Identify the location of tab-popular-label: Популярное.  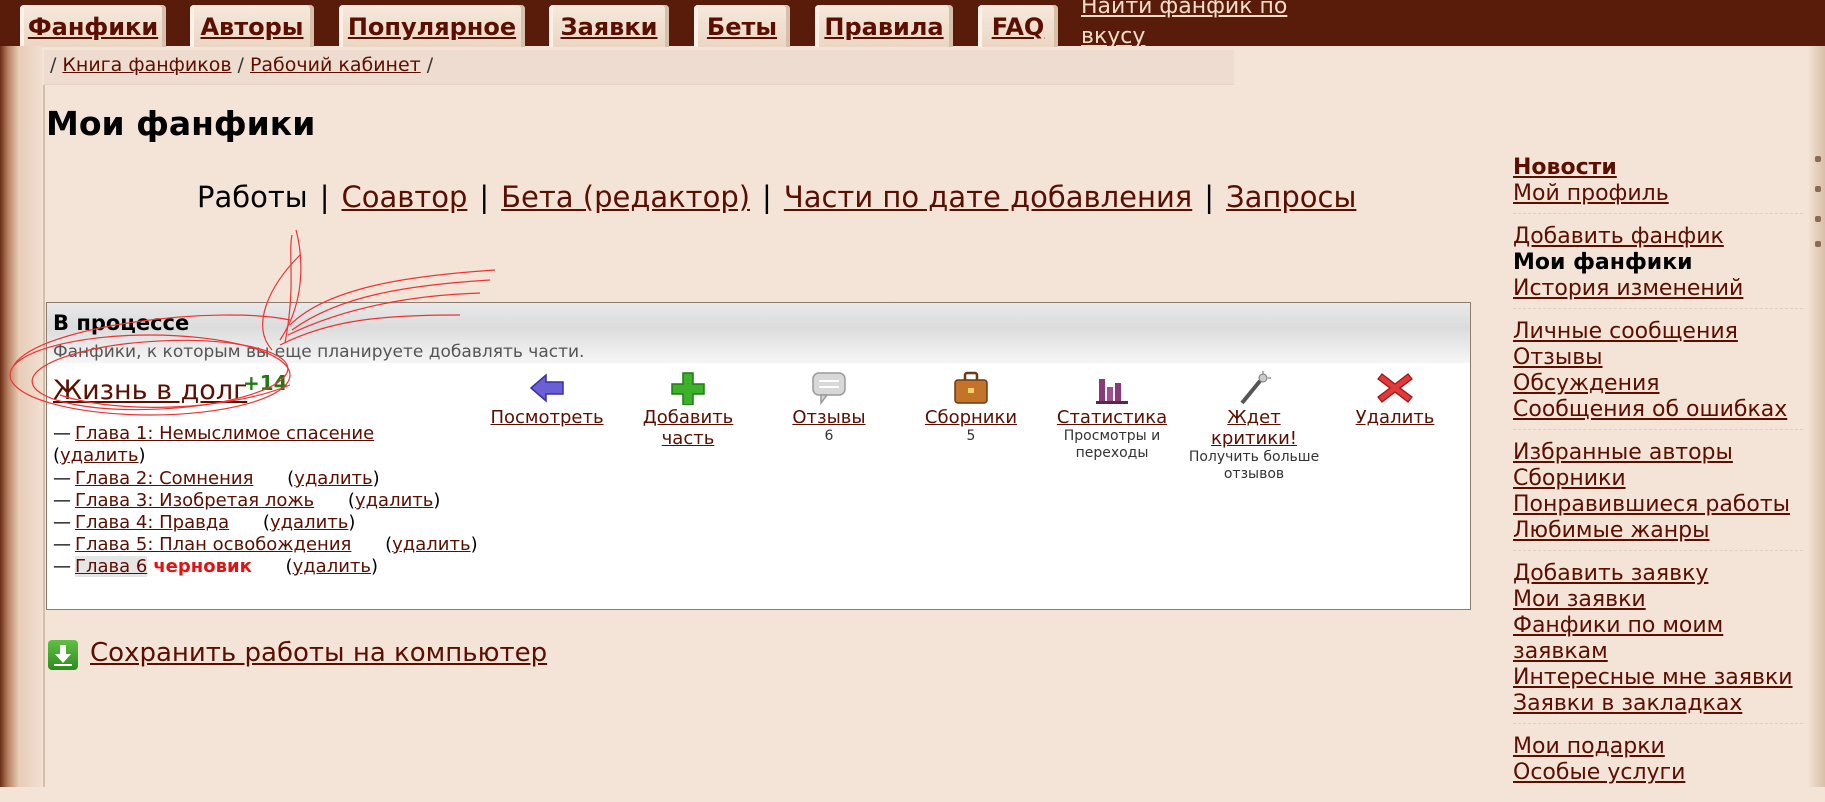
(432, 27).